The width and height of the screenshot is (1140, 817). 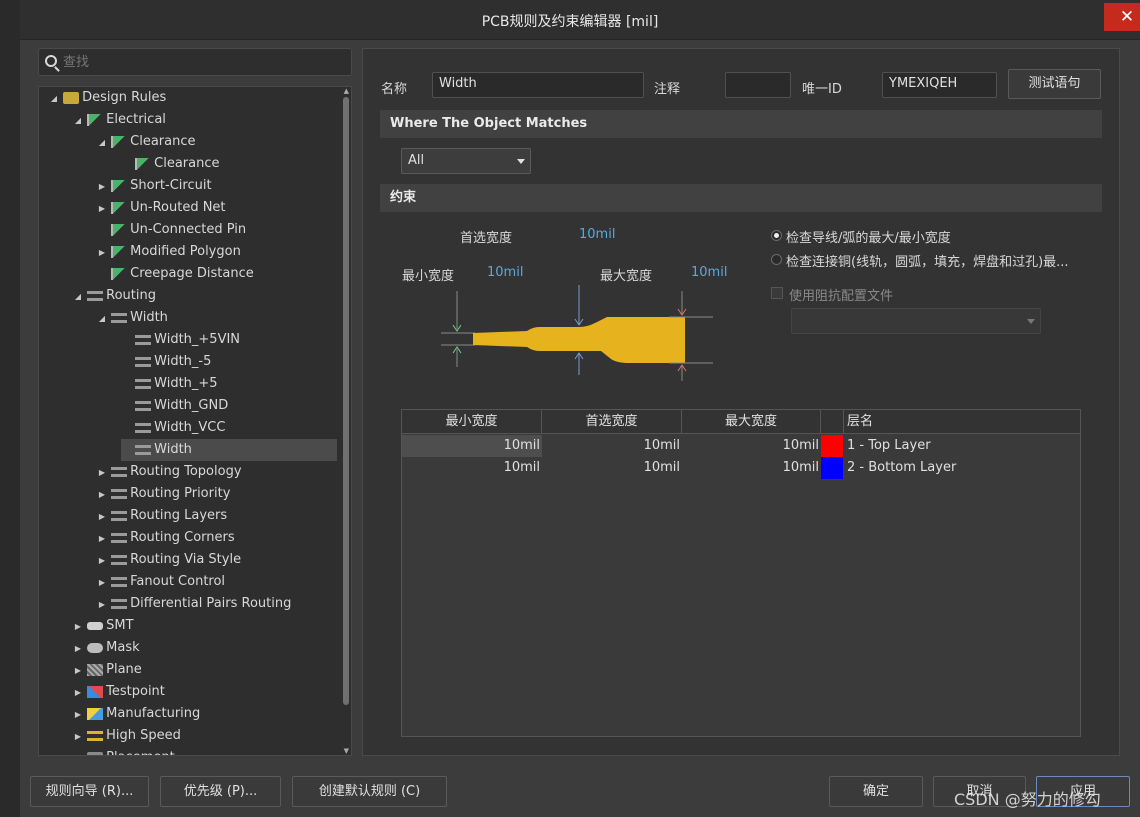 What do you see at coordinates (229, 384) in the screenshot?
I see `tree-item: Width_+5` at bounding box center [229, 384].